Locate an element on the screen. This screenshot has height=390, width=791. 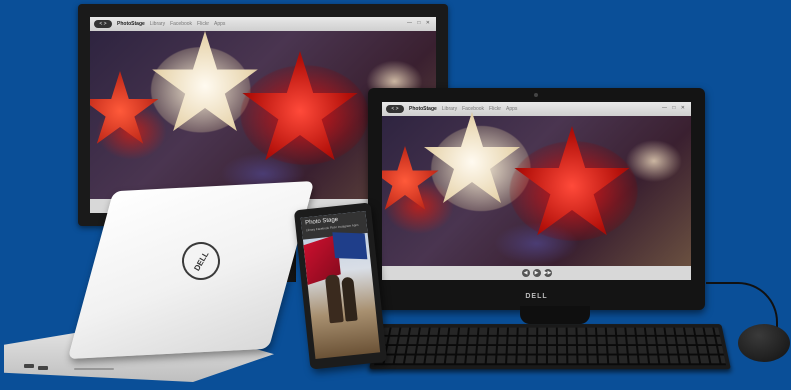
webcam-icon is located at coordinates (536, 95).